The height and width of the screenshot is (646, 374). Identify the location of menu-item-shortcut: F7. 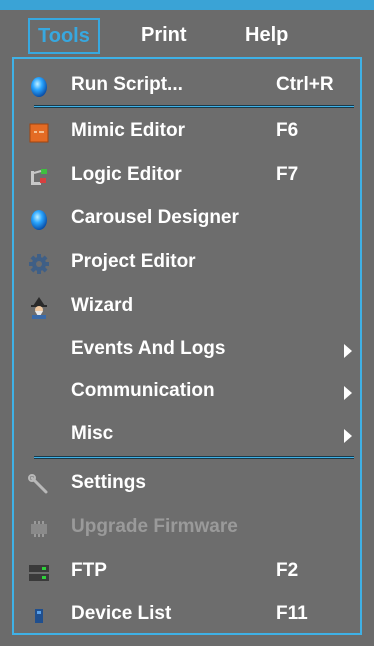
(287, 174).